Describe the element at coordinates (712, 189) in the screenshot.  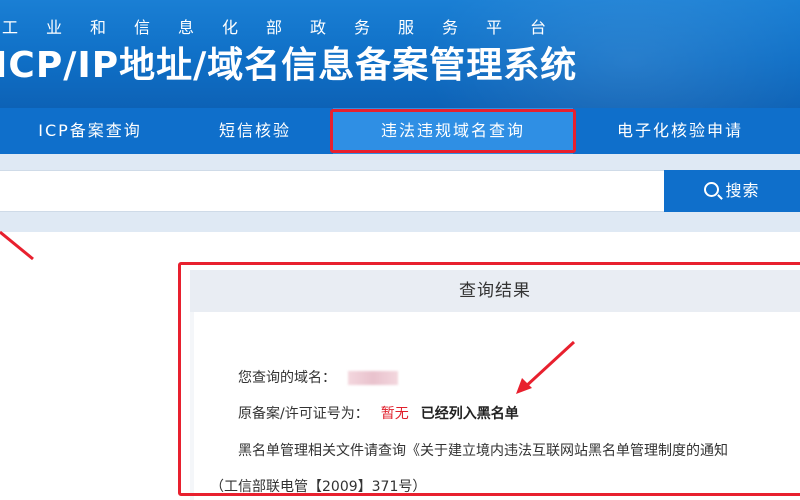
I see `search-icon` at that location.